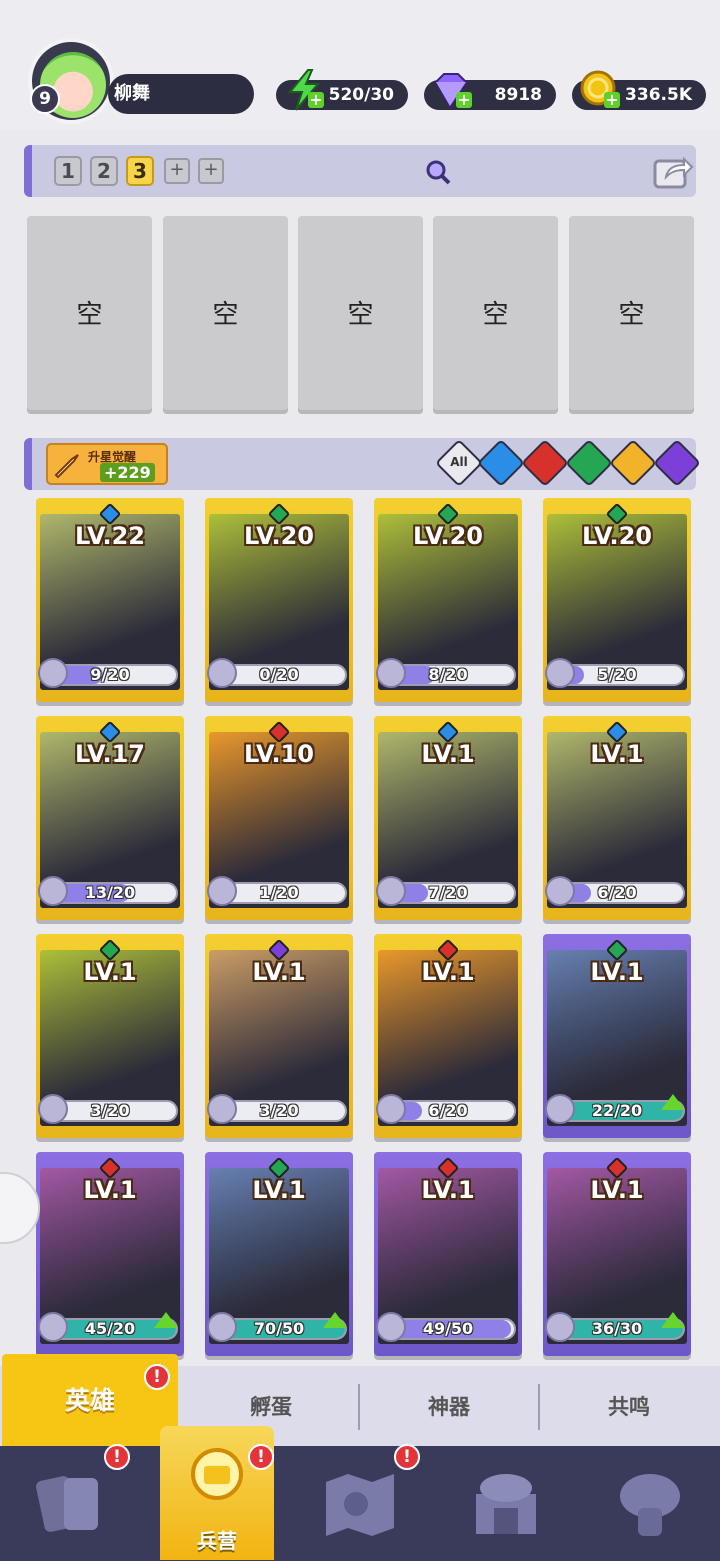 This screenshot has width=720, height=1561. Describe the element at coordinates (217, 1474) in the screenshot. I see `barracks-icon` at that location.